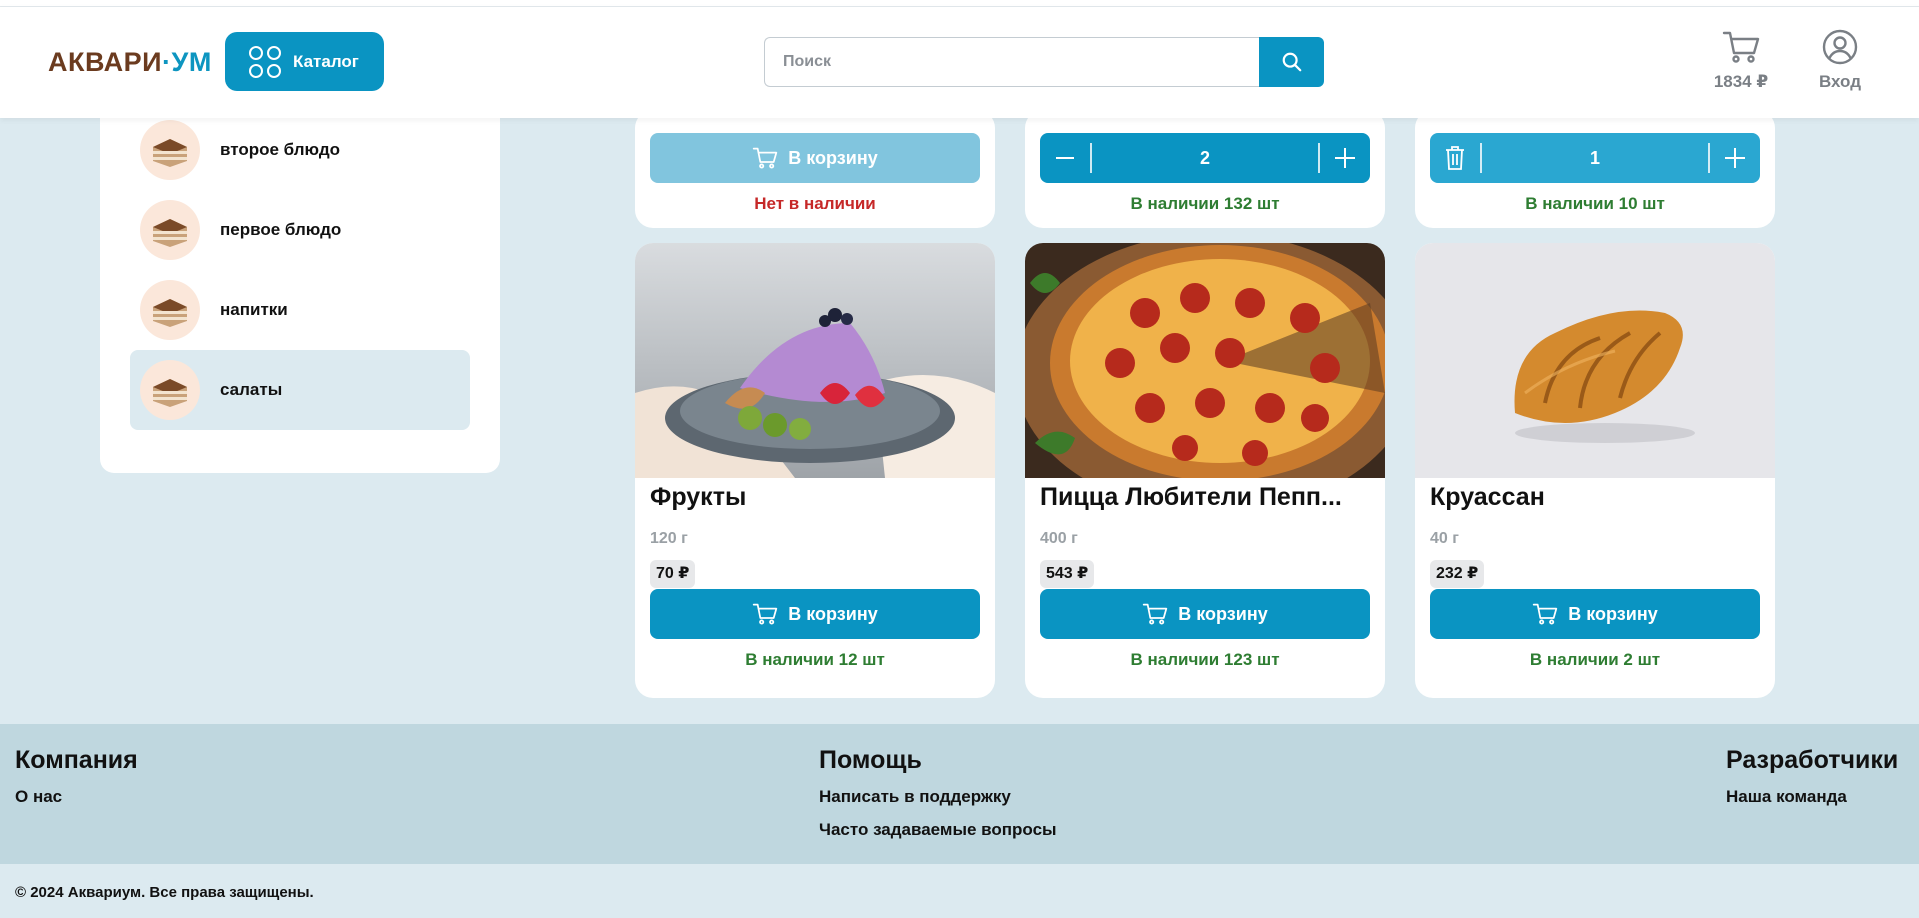 The width and height of the screenshot is (1919, 918). What do you see at coordinates (673, 574) in the screenshot?
I see `product-price: 70 ₽` at bounding box center [673, 574].